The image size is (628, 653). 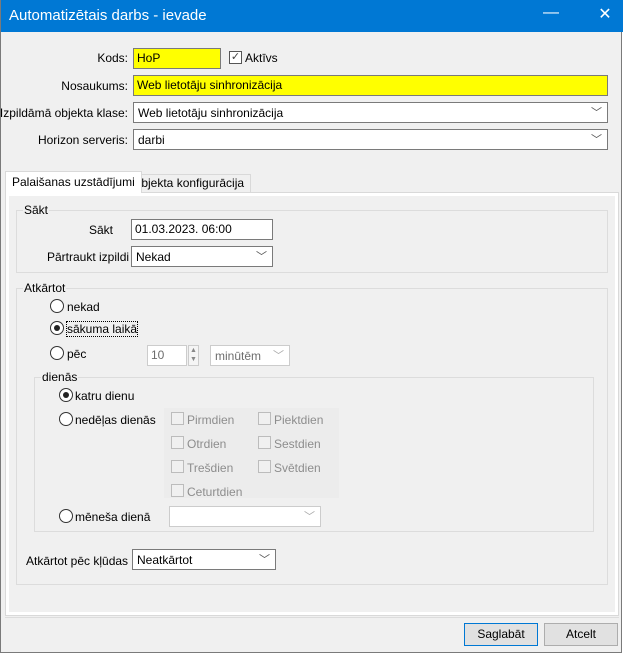 I want to click on piektdien-label: Piektdien, so click(x=299, y=420).